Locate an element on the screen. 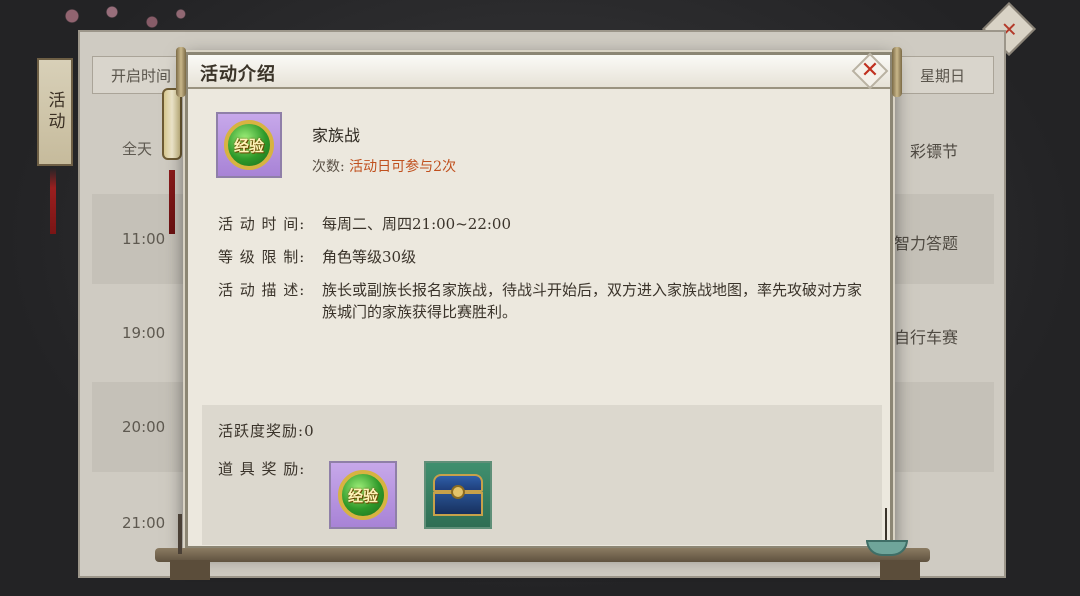  item-reward-label: 道 具 奖 励: is located at coordinates (262, 469).